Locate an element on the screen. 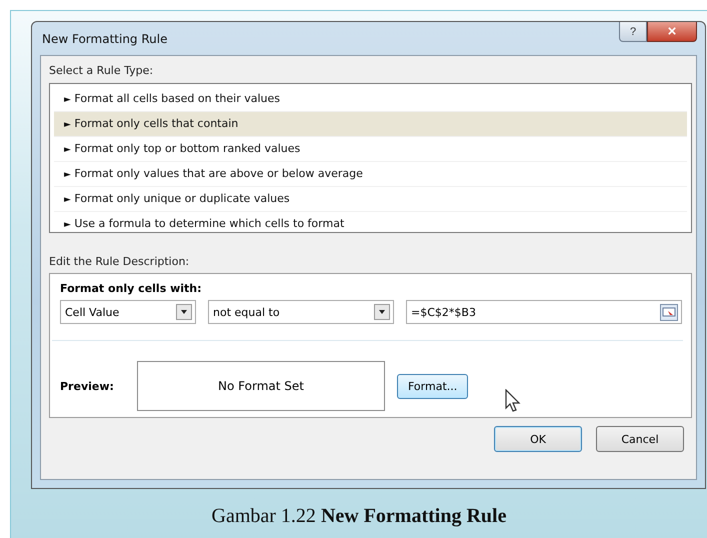 The width and height of the screenshot is (707, 538). section-heading: Format only cells with: is located at coordinates (131, 288).